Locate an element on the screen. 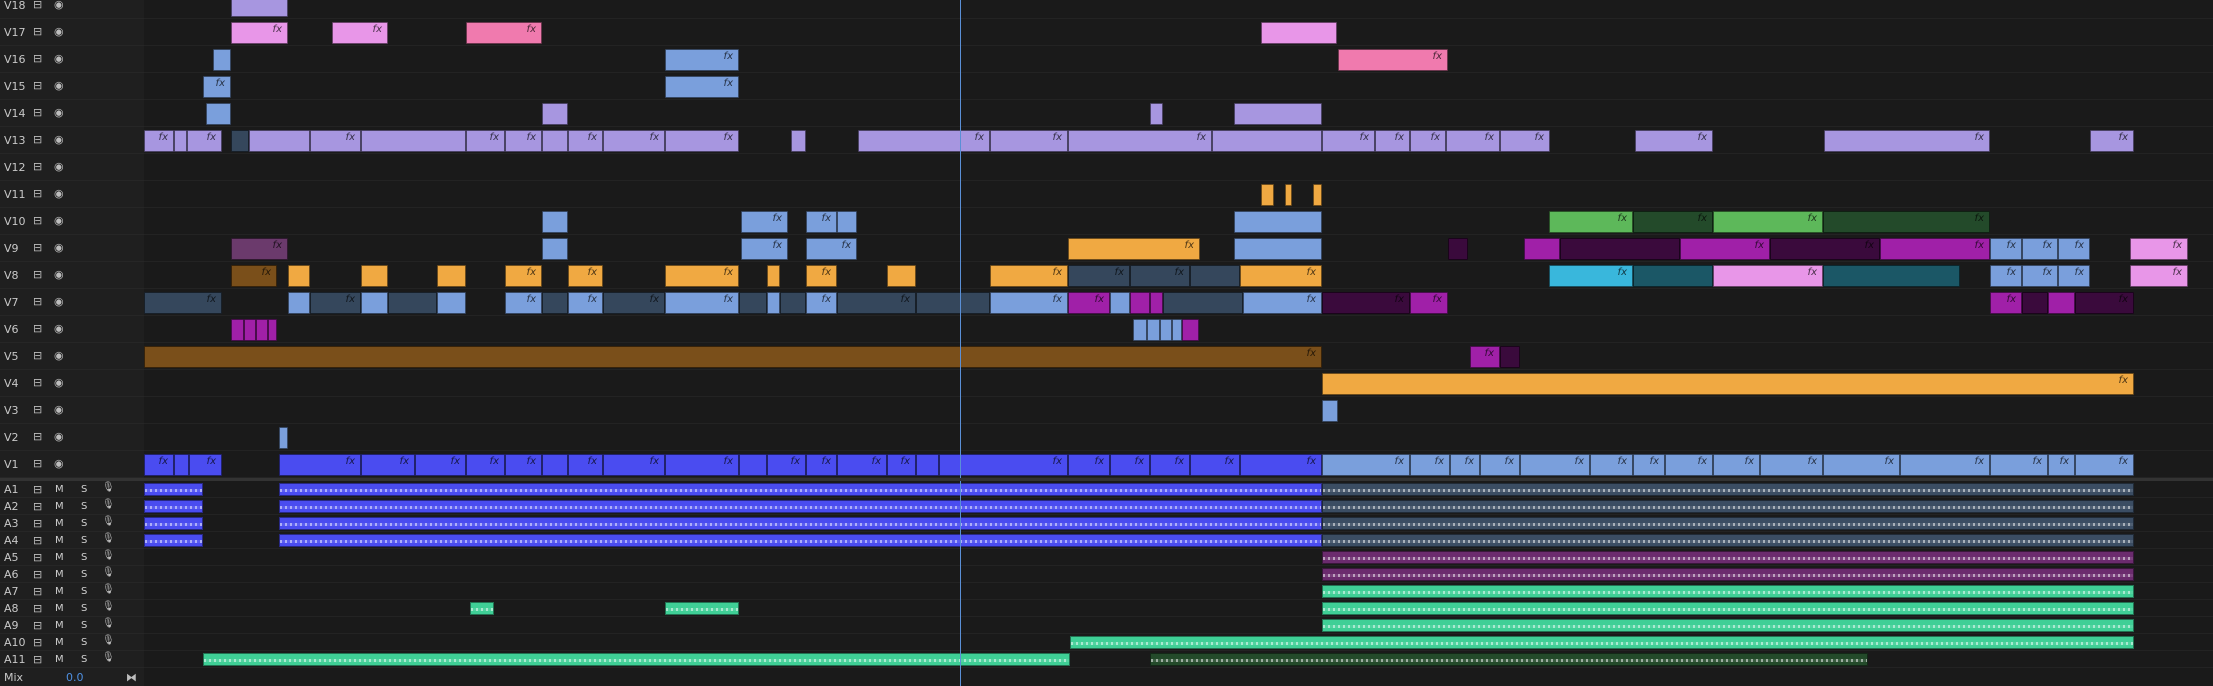 This screenshot has height=686, width=2213. playhead is located at coordinates (960, 343).